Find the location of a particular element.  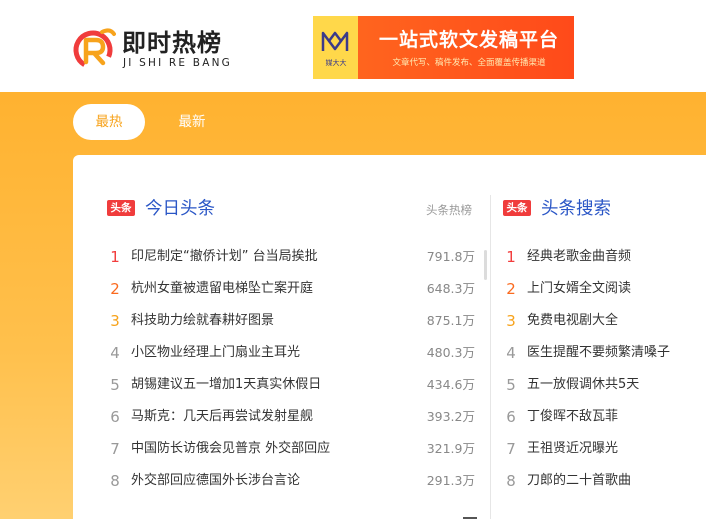

heat-value: 434.6万 is located at coordinates (450, 384).